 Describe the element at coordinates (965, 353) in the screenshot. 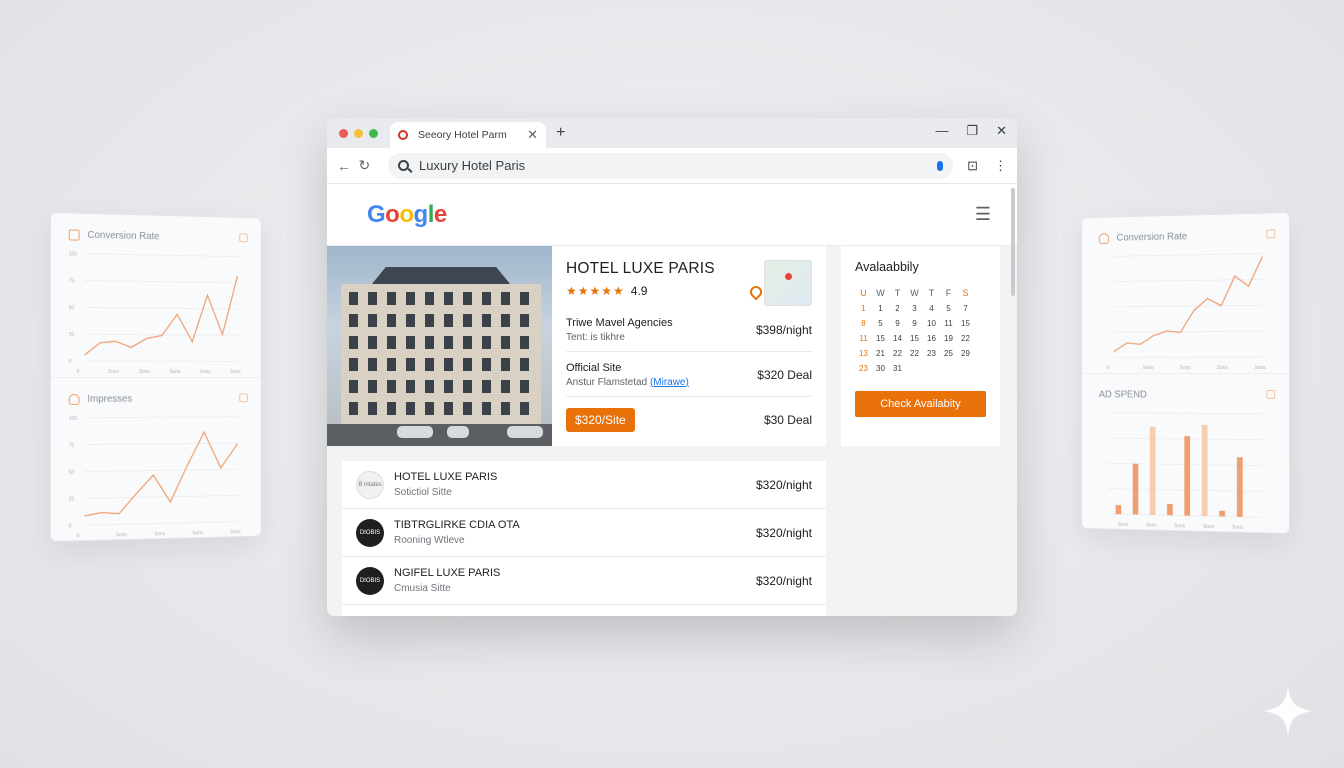

I see `calendar-date: 29` at that location.